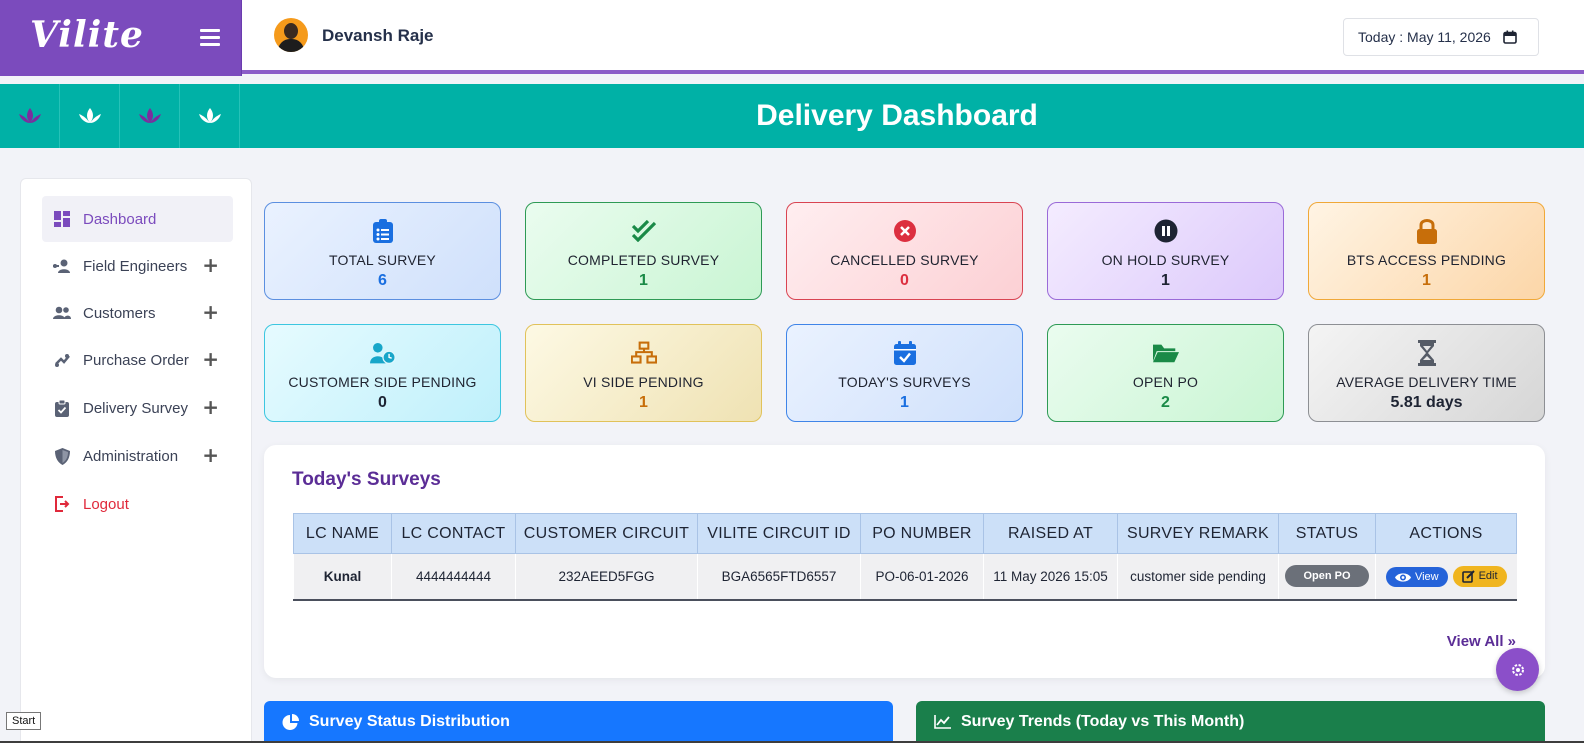 The width and height of the screenshot is (1584, 743). Describe the element at coordinates (1426, 577) in the screenshot. I see `view-button-label: View` at that location.